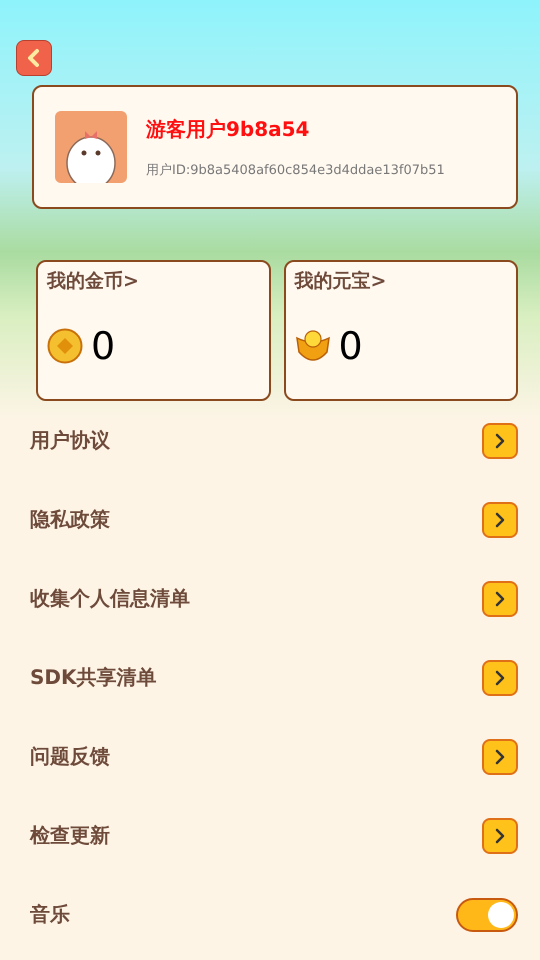  I want to click on music-toggle, so click(487, 915).